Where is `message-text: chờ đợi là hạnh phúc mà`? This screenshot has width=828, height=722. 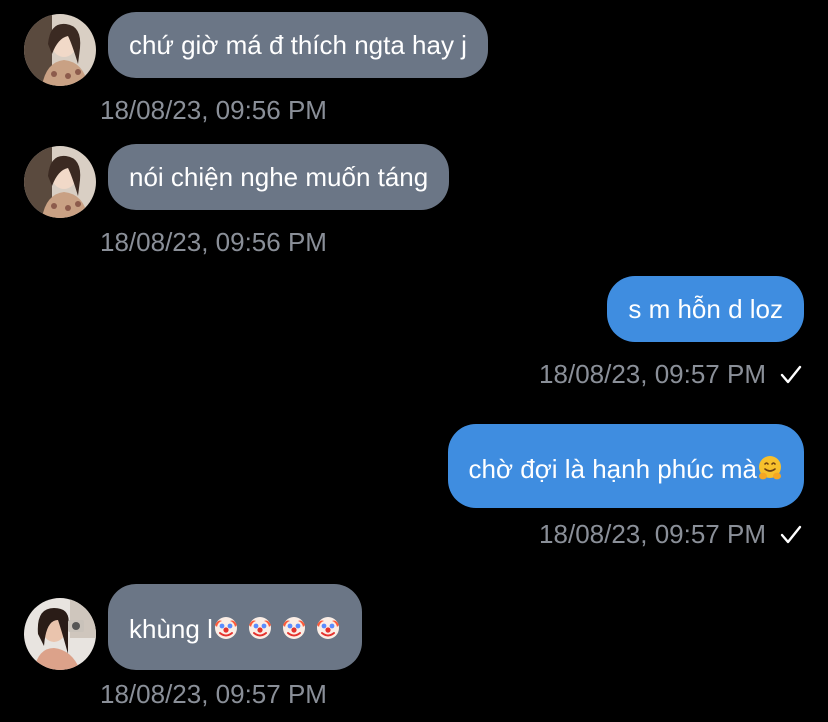
message-text: chờ đợi là hạnh phúc mà is located at coordinates (613, 469).